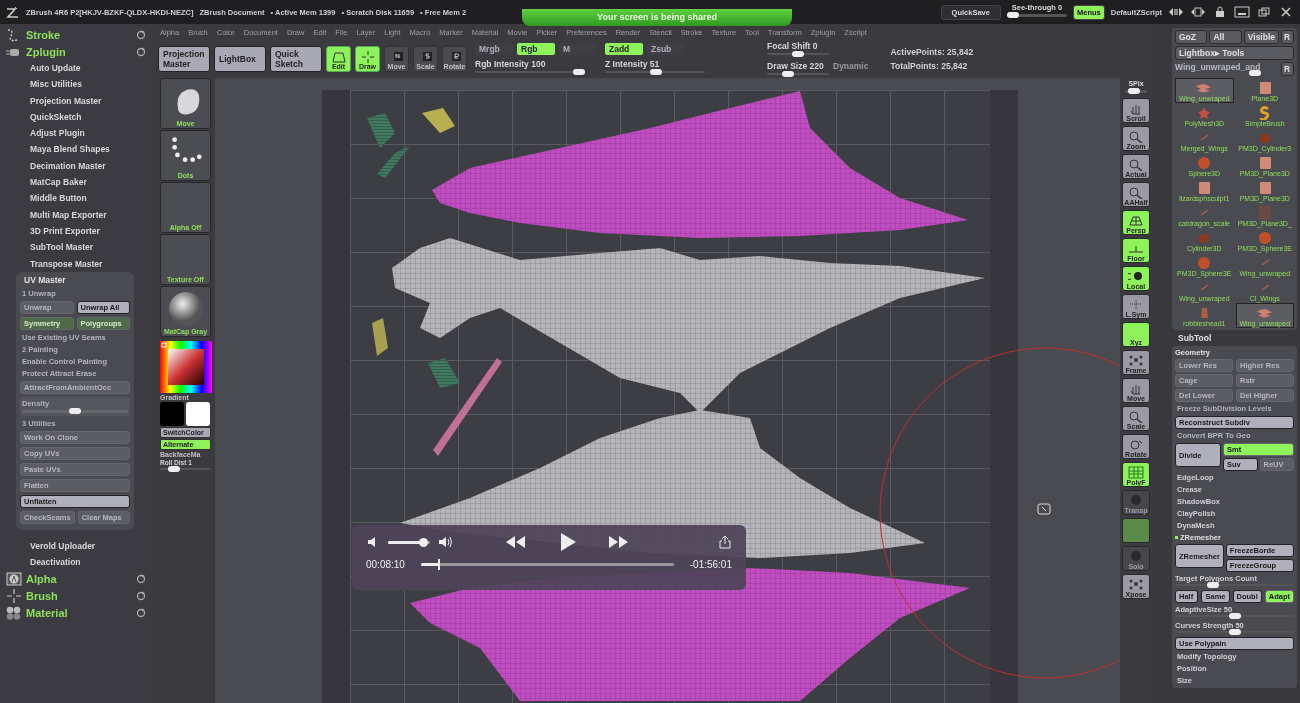  Describe the element at coordinates (76, 263) in the screenshot. I see `plugin-item: Transpose Master` at that location.